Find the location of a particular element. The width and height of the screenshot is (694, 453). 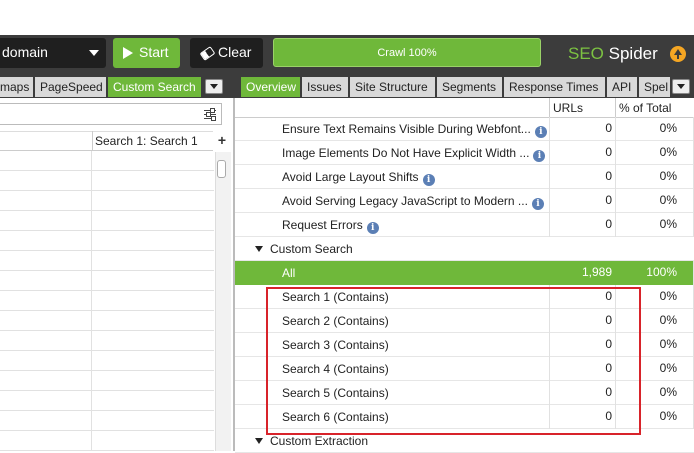

row-label-text: Custom Extraction is located at coordinates (319, 441).